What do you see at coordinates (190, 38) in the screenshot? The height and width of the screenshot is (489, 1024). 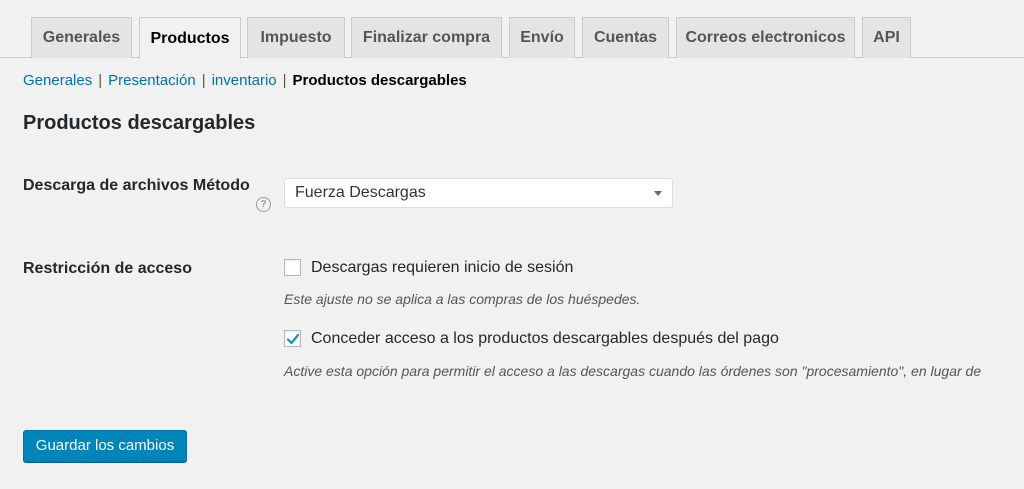 I see `tab-productos: Productos` at bounding box center [190, 38].